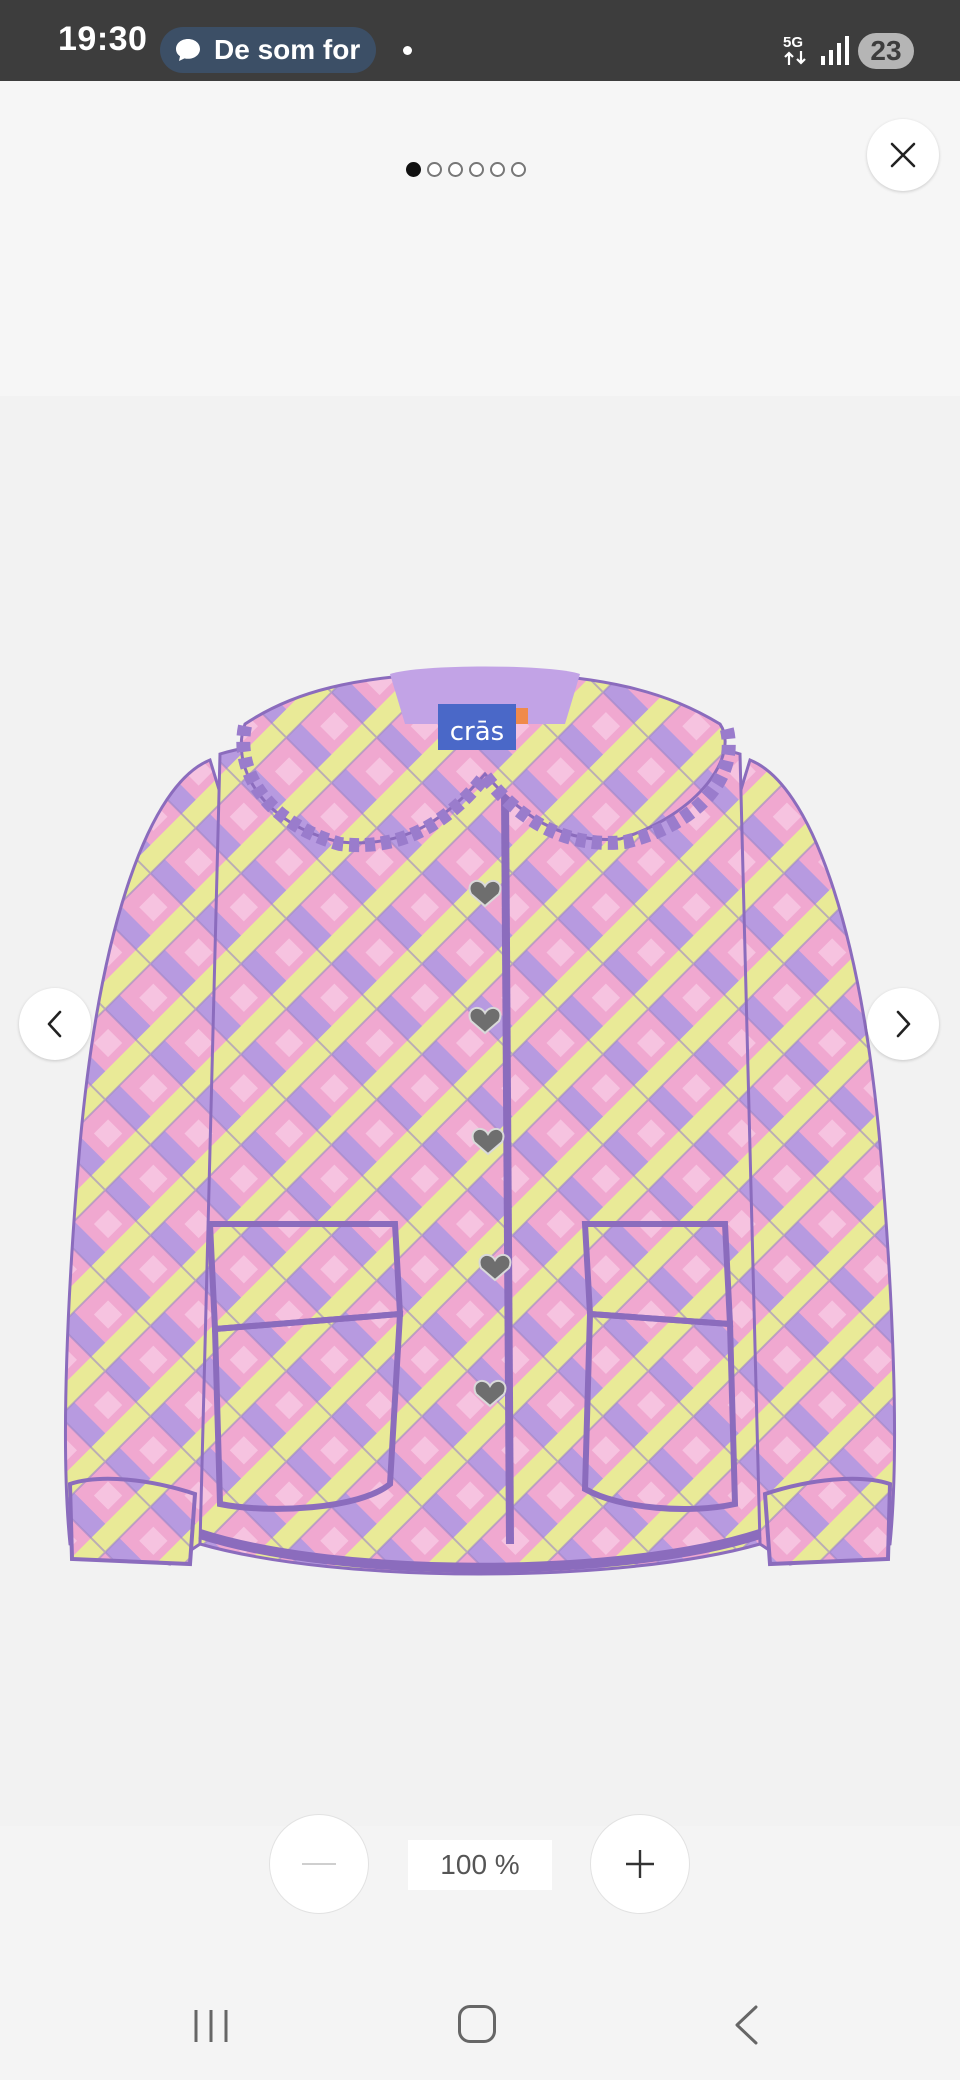 The height and width of the screenshot is (2080, 960). I want to click on brand-label-text: crās, so click(477, 732).